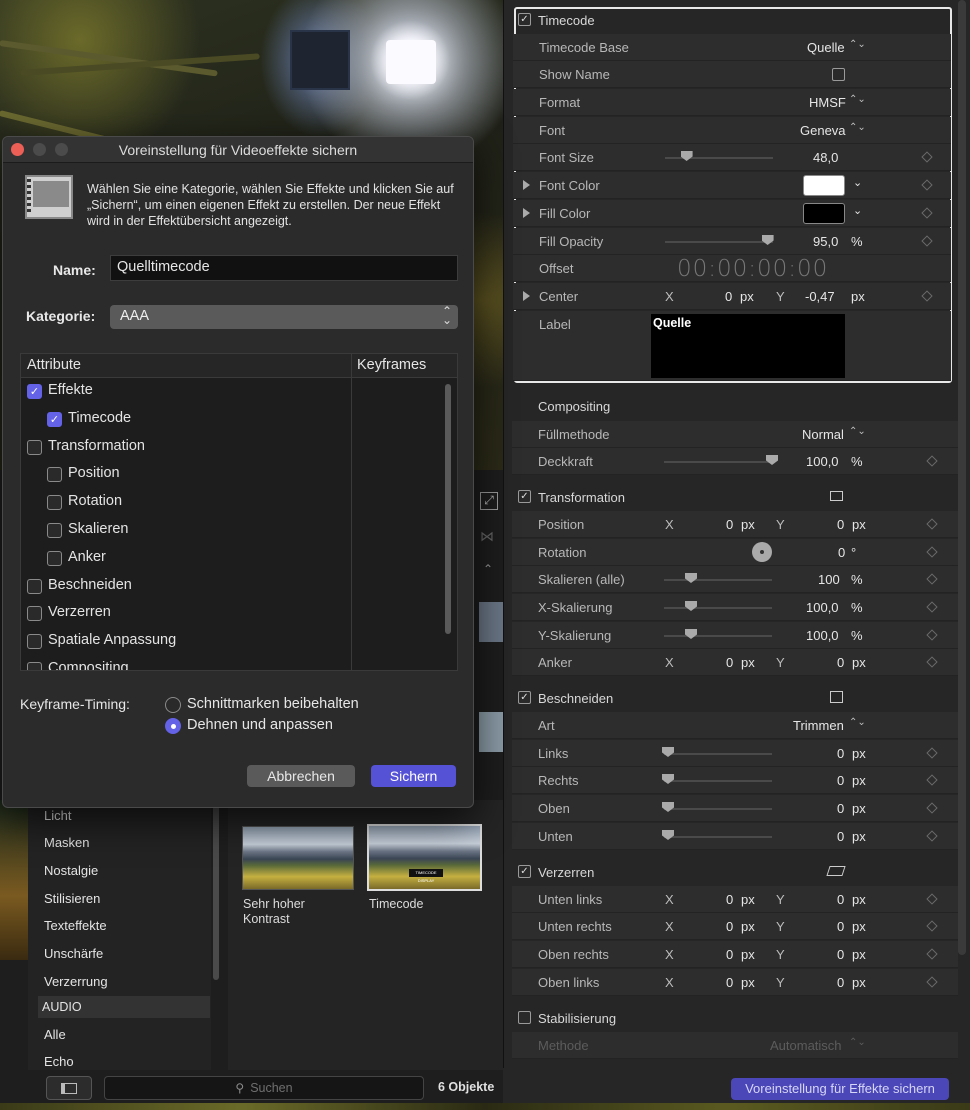 The image size is (970, 1110). Describe the element at coordinates (59, 1061) in the screenshot. I see `library-item: Echo` at that location.